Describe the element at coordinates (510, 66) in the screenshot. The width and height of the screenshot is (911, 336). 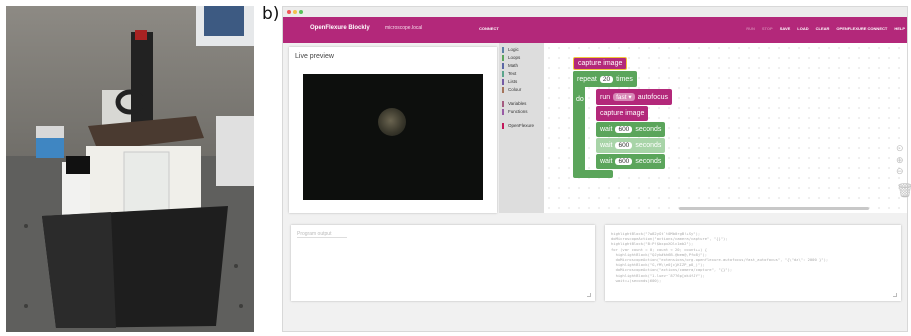
I see `toolbox-math: Math` at that location.